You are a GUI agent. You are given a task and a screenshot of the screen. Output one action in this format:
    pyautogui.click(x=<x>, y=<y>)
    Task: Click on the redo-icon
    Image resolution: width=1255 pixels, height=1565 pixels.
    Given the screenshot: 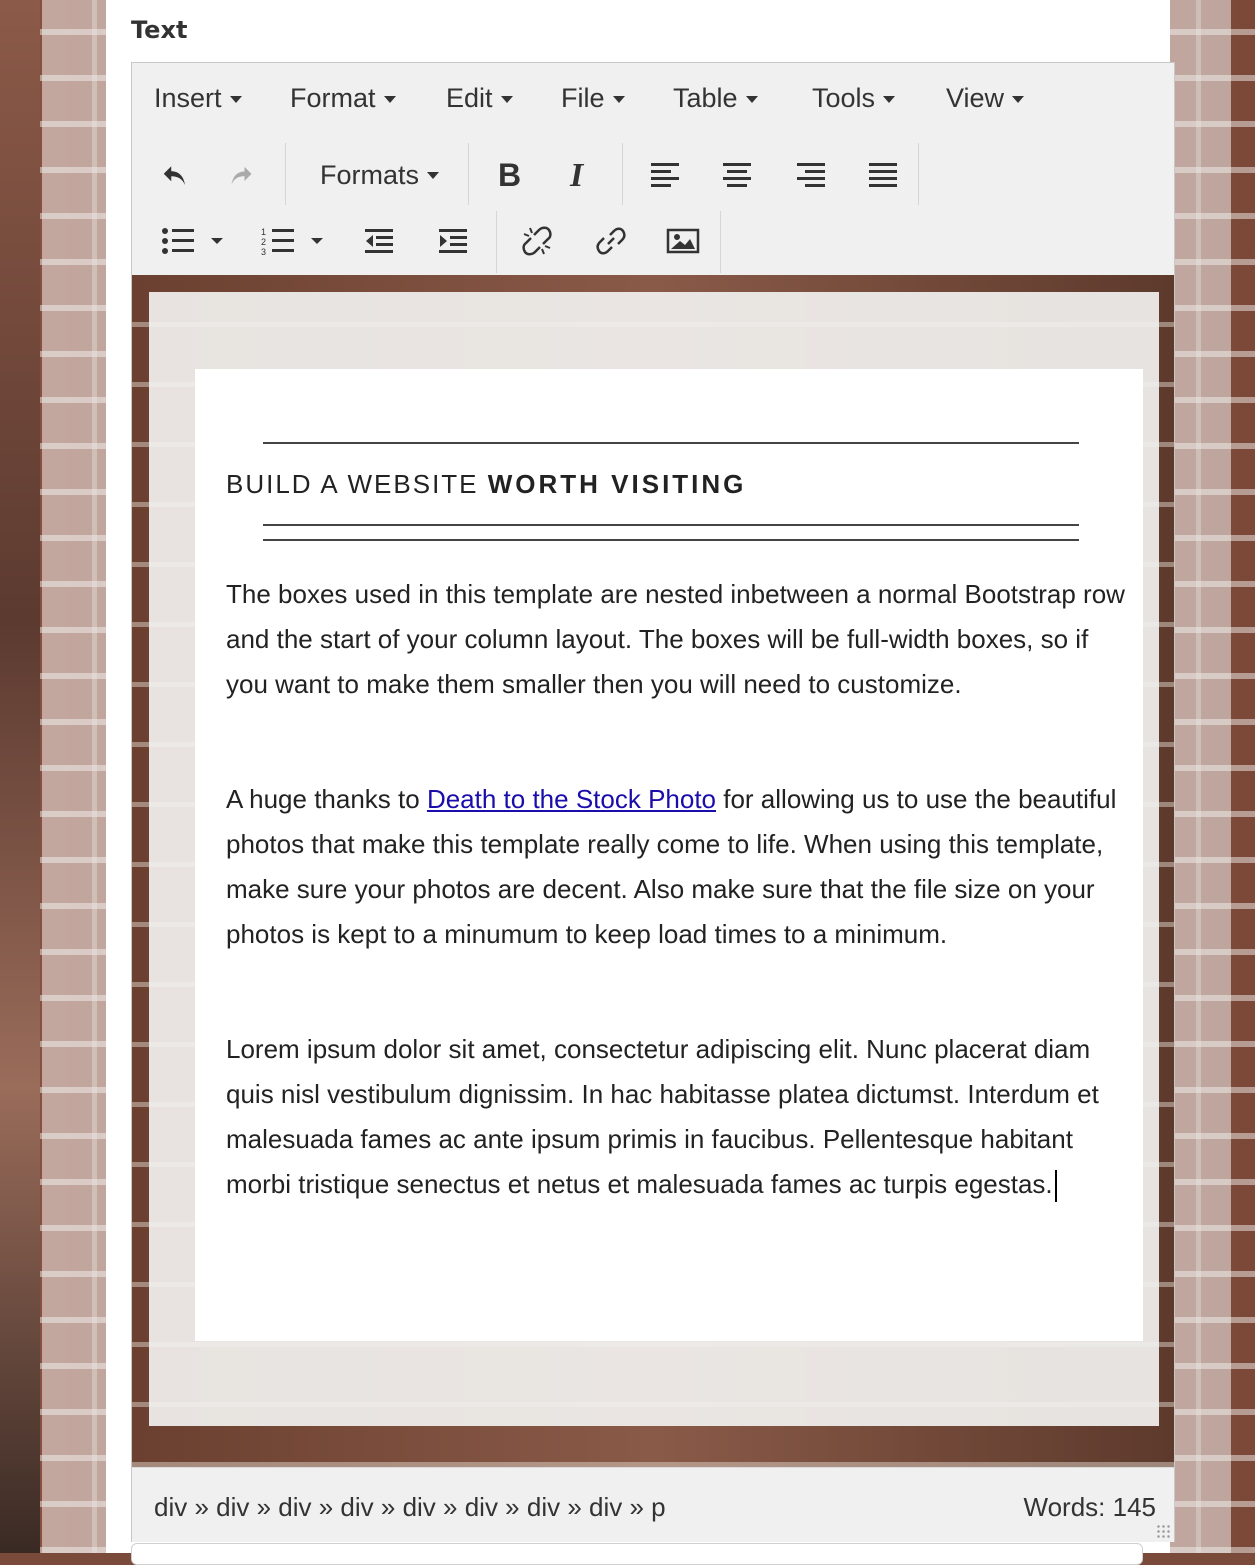 What is the action you would take?
    pyautogui.click(x=241, y=175)
    